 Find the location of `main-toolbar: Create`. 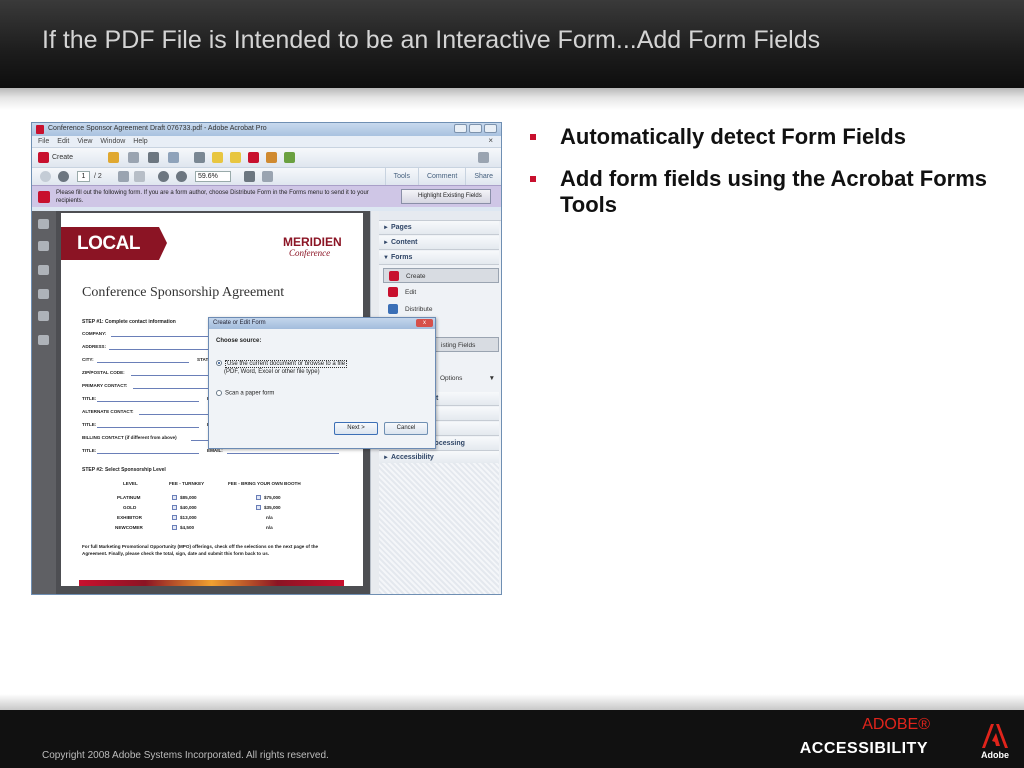

main-toolbar: Create is located at coordinates (266, 157).